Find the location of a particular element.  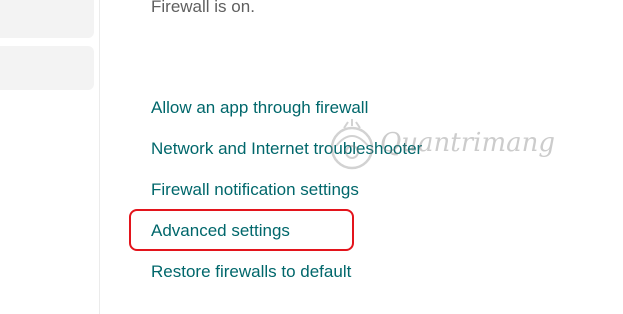

firewall-status-text: Firewall is on. is located at coordinates (203, 8).